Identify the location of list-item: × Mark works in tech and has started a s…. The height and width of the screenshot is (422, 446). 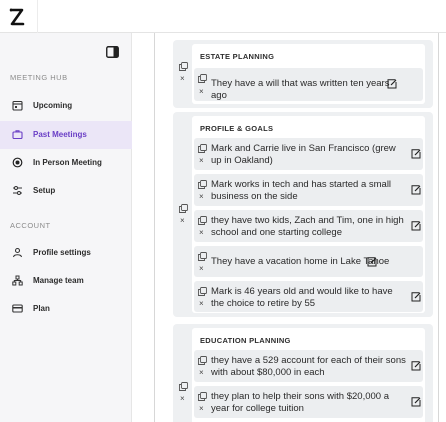
(308, 190).